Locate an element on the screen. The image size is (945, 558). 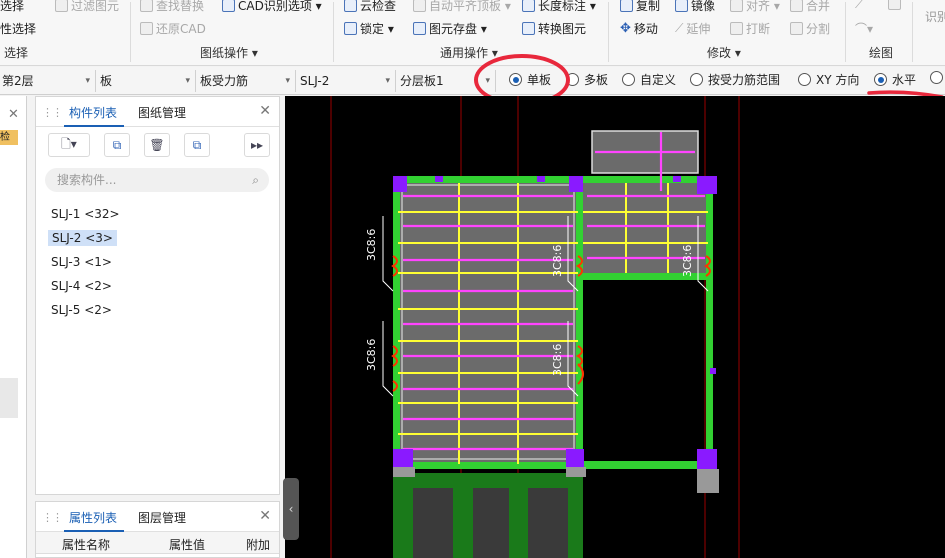
copy-component-button: ⧉ is located at coordinates (117, 145).